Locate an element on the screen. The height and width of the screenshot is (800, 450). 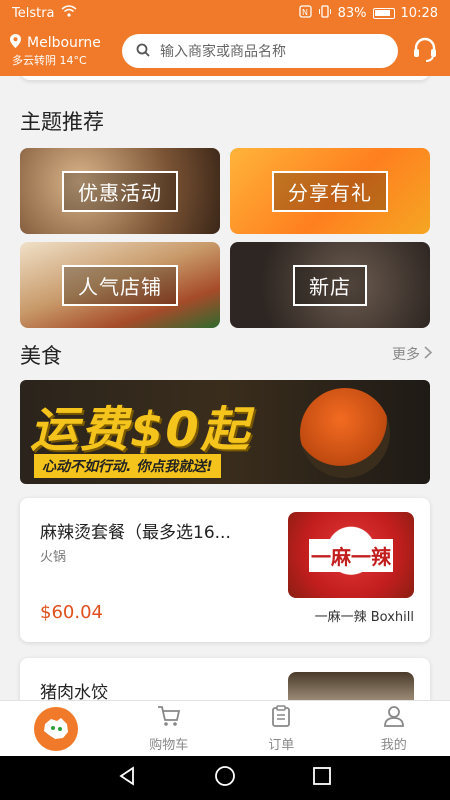
app-header: Melbourne 多云转阴 14°C 输入商家或商品名称 is located at coordinates (225, 51).